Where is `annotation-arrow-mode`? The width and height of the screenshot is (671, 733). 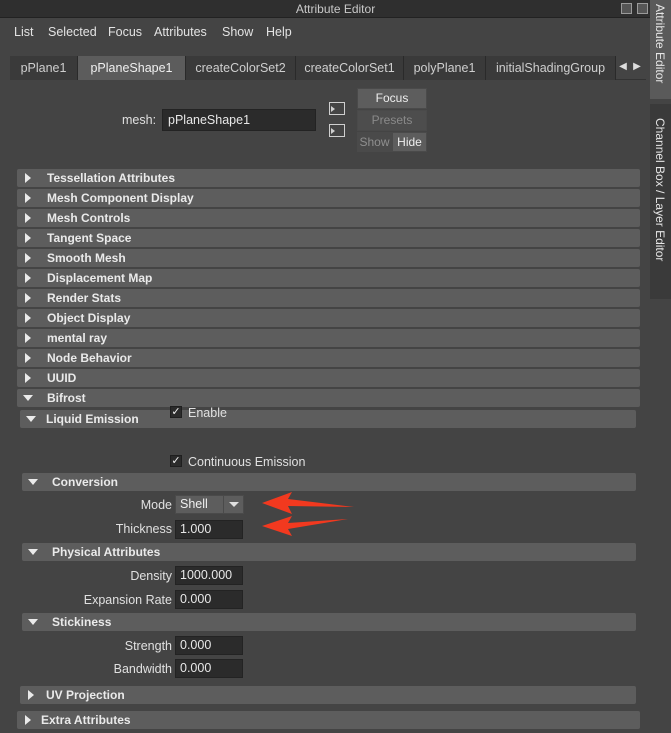 annotation-arrow-mode is located at coordinates (308, 503).